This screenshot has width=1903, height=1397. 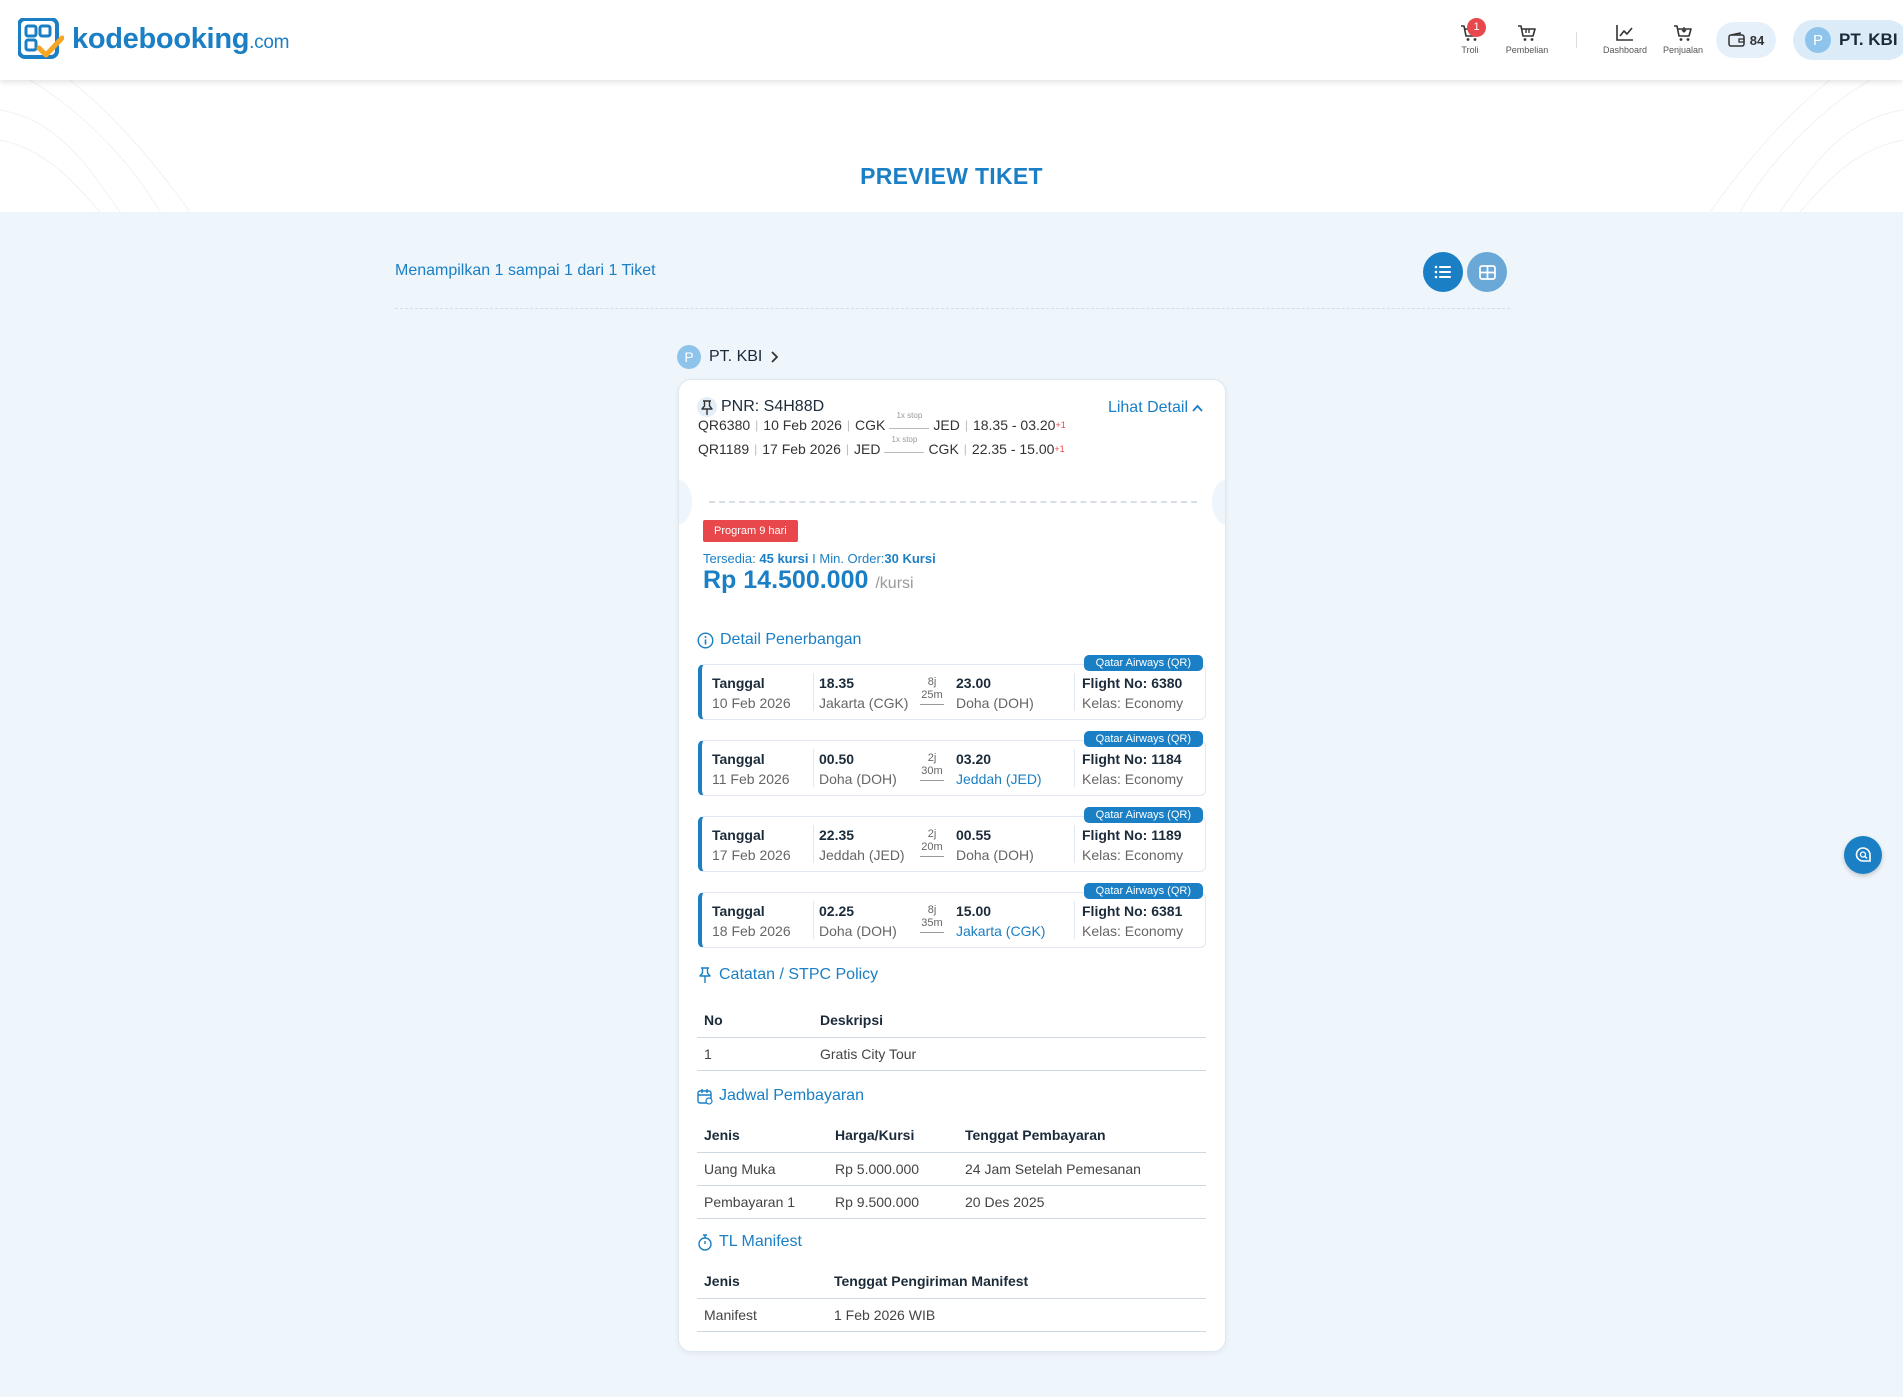 I want to click on flight-duration: 8j 25m, so click(x=932, y=690).